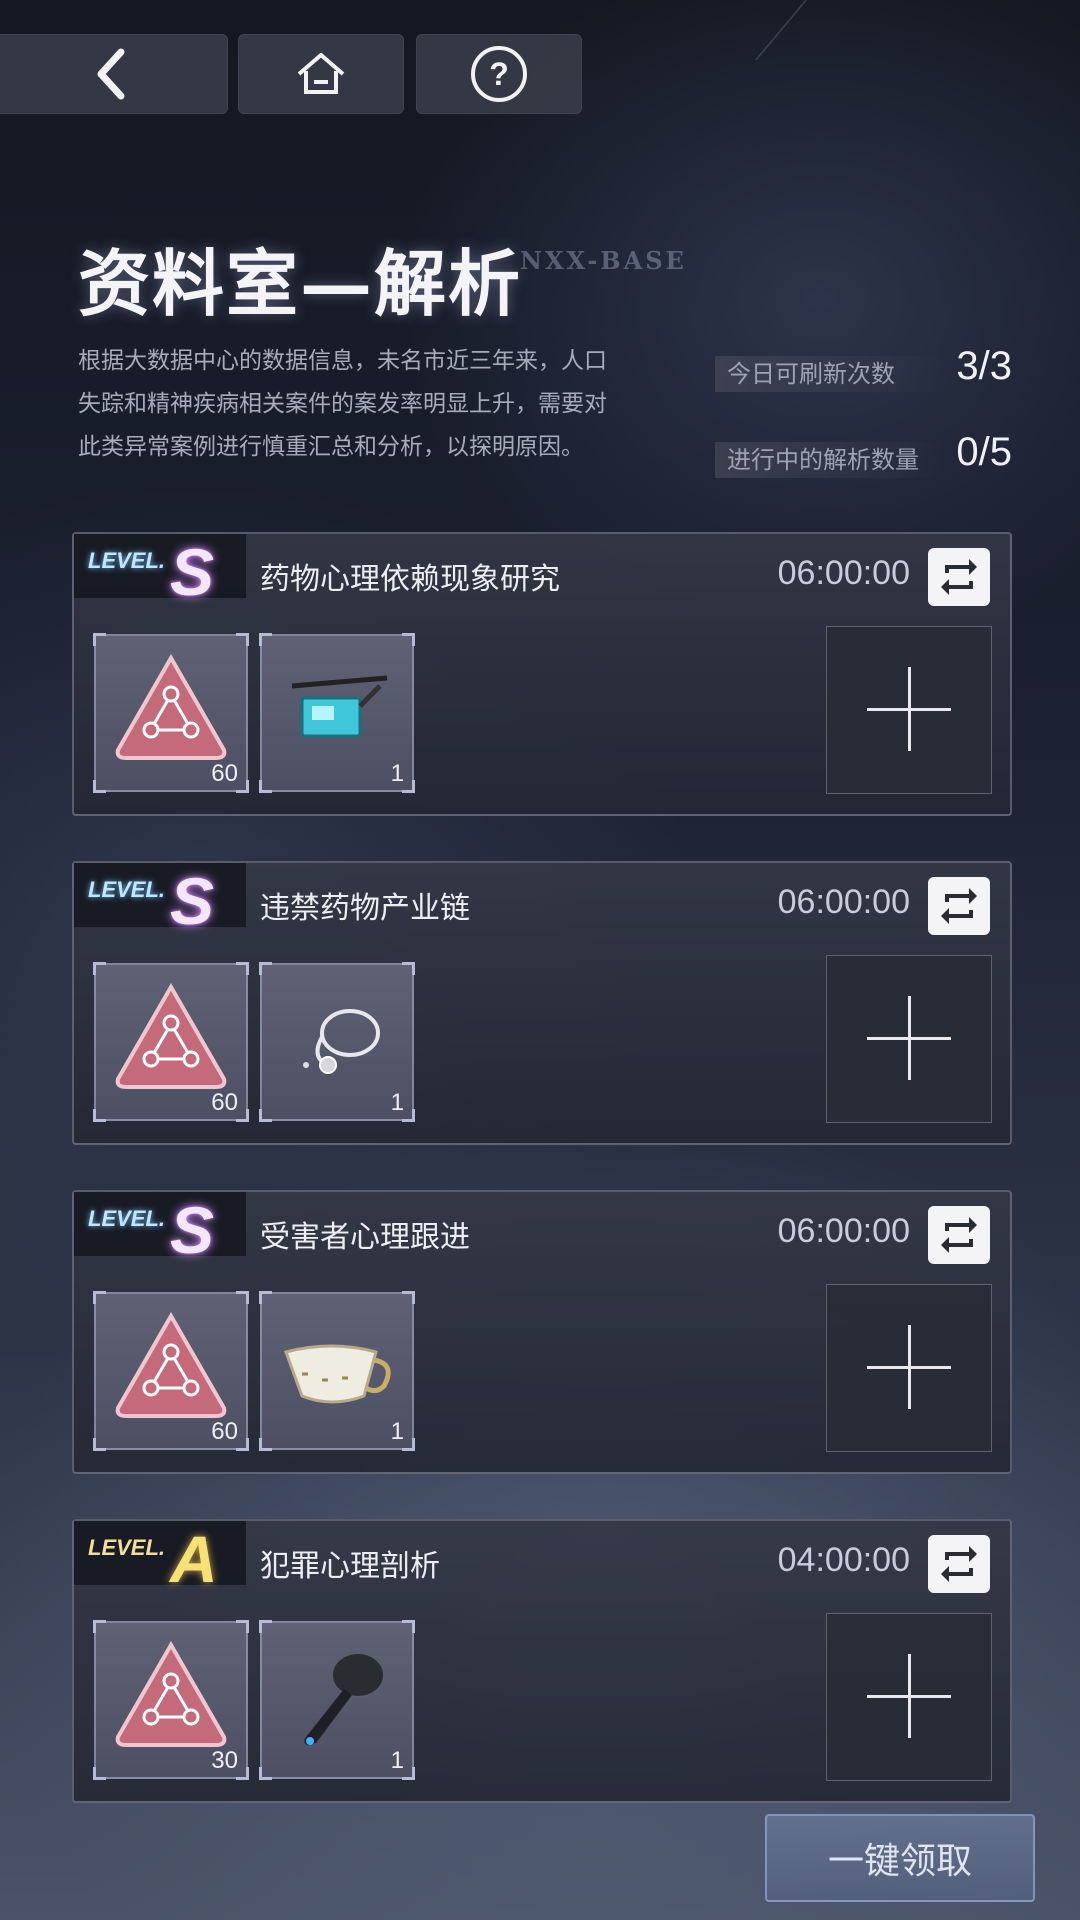  I want to click on task-title: 犯罪心理剖析, so click(350, 1566).